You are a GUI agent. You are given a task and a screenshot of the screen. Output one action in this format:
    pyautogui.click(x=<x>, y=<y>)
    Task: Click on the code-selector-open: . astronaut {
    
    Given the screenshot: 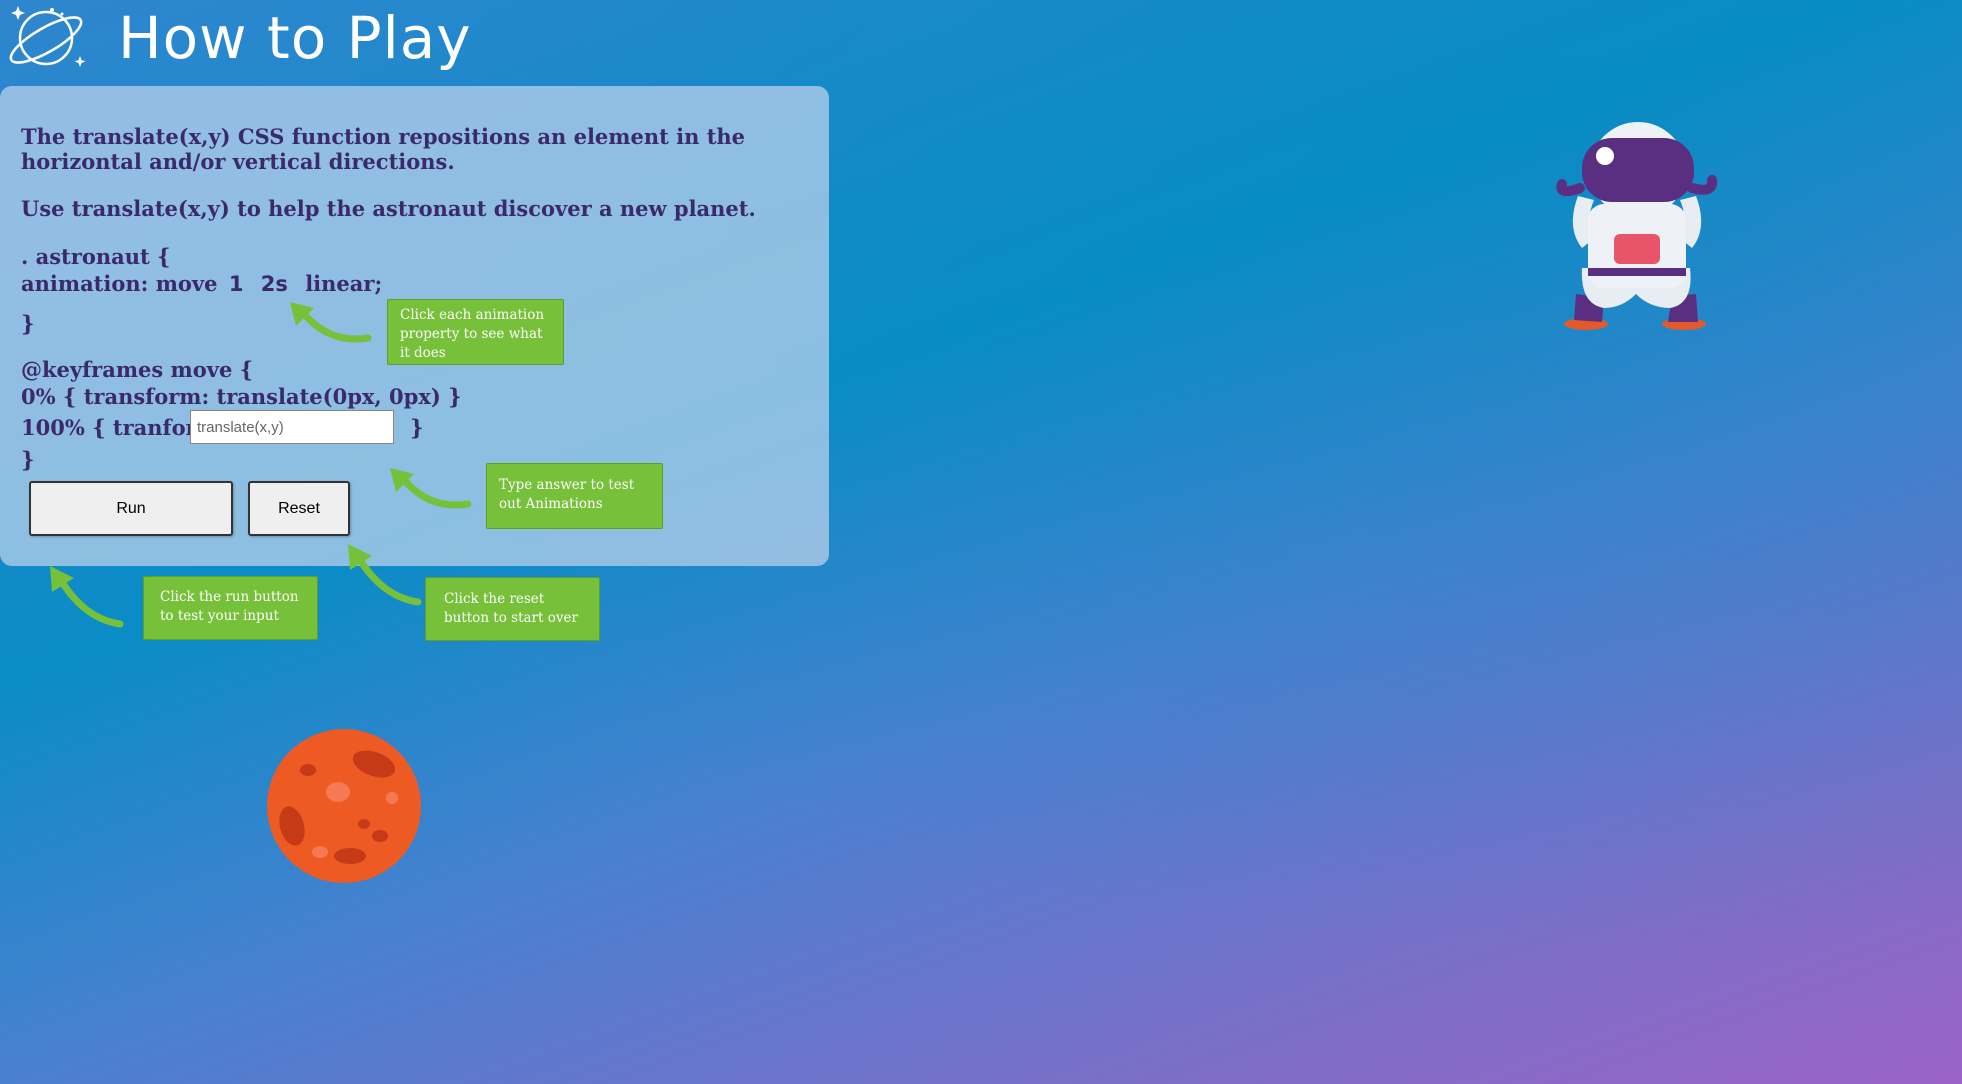 What is the action you would take?
    pyautogui.click(x=96, y=256)
    